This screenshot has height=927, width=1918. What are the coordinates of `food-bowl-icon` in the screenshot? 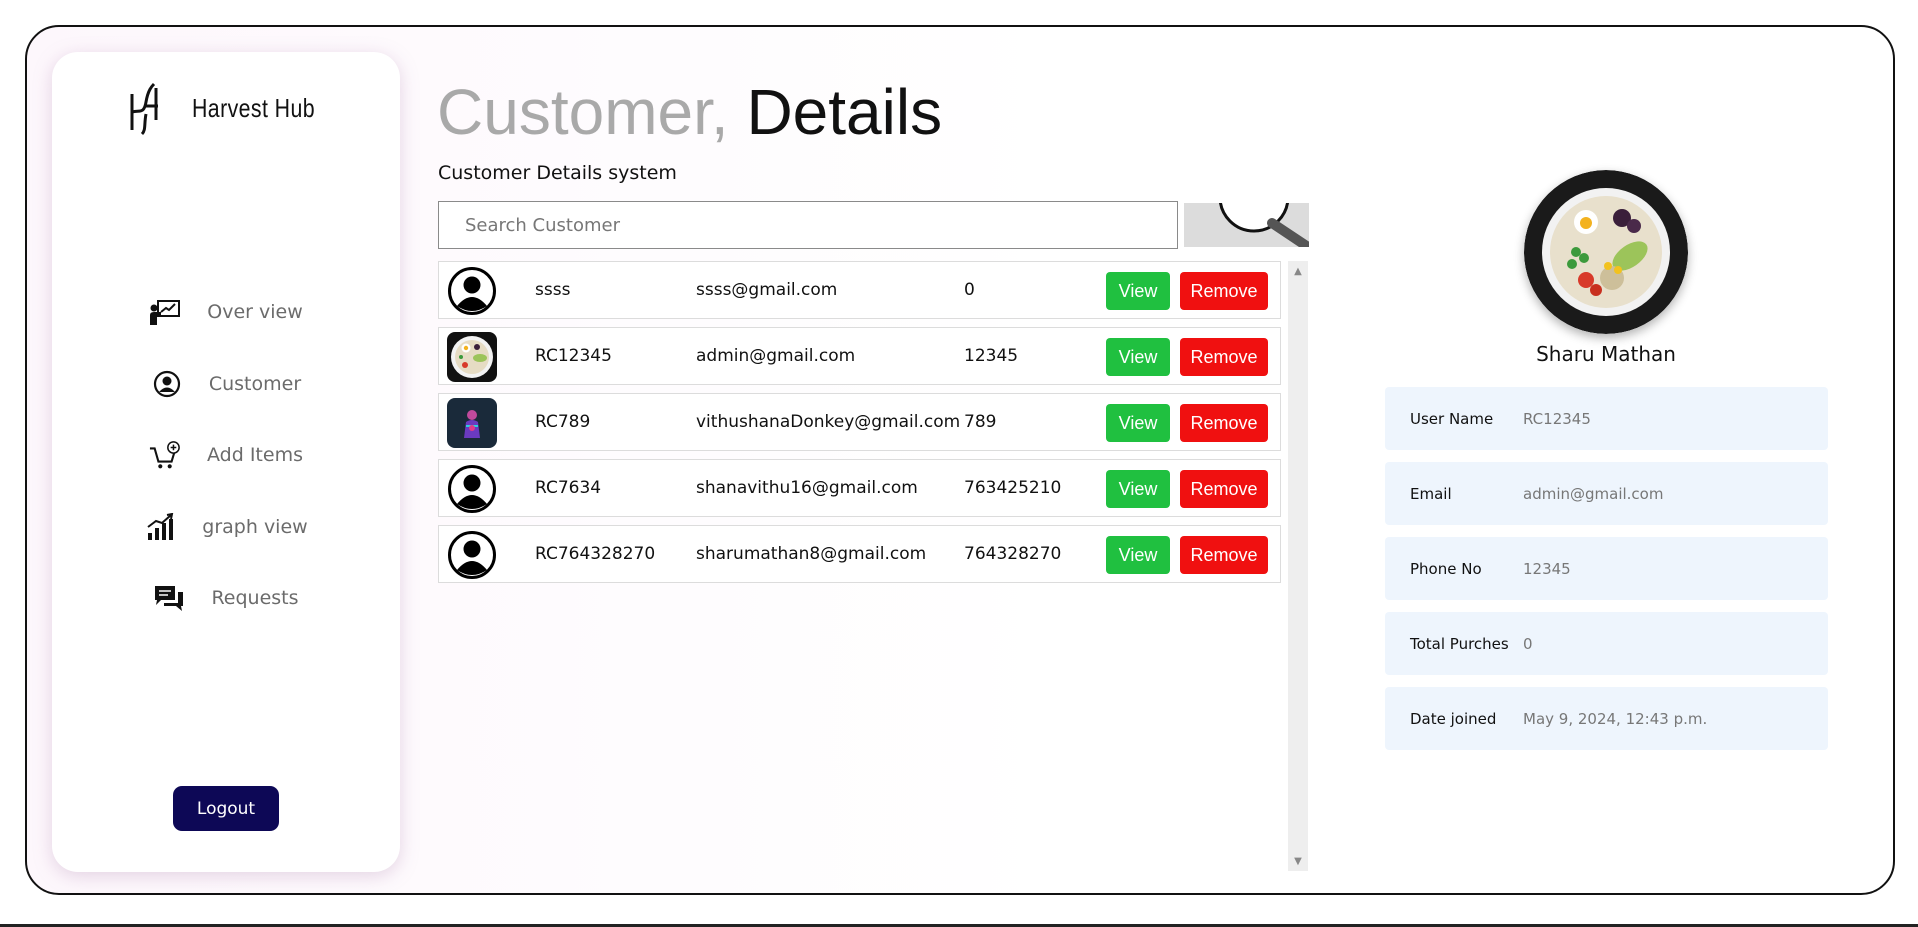 It's located at (1606, 252).